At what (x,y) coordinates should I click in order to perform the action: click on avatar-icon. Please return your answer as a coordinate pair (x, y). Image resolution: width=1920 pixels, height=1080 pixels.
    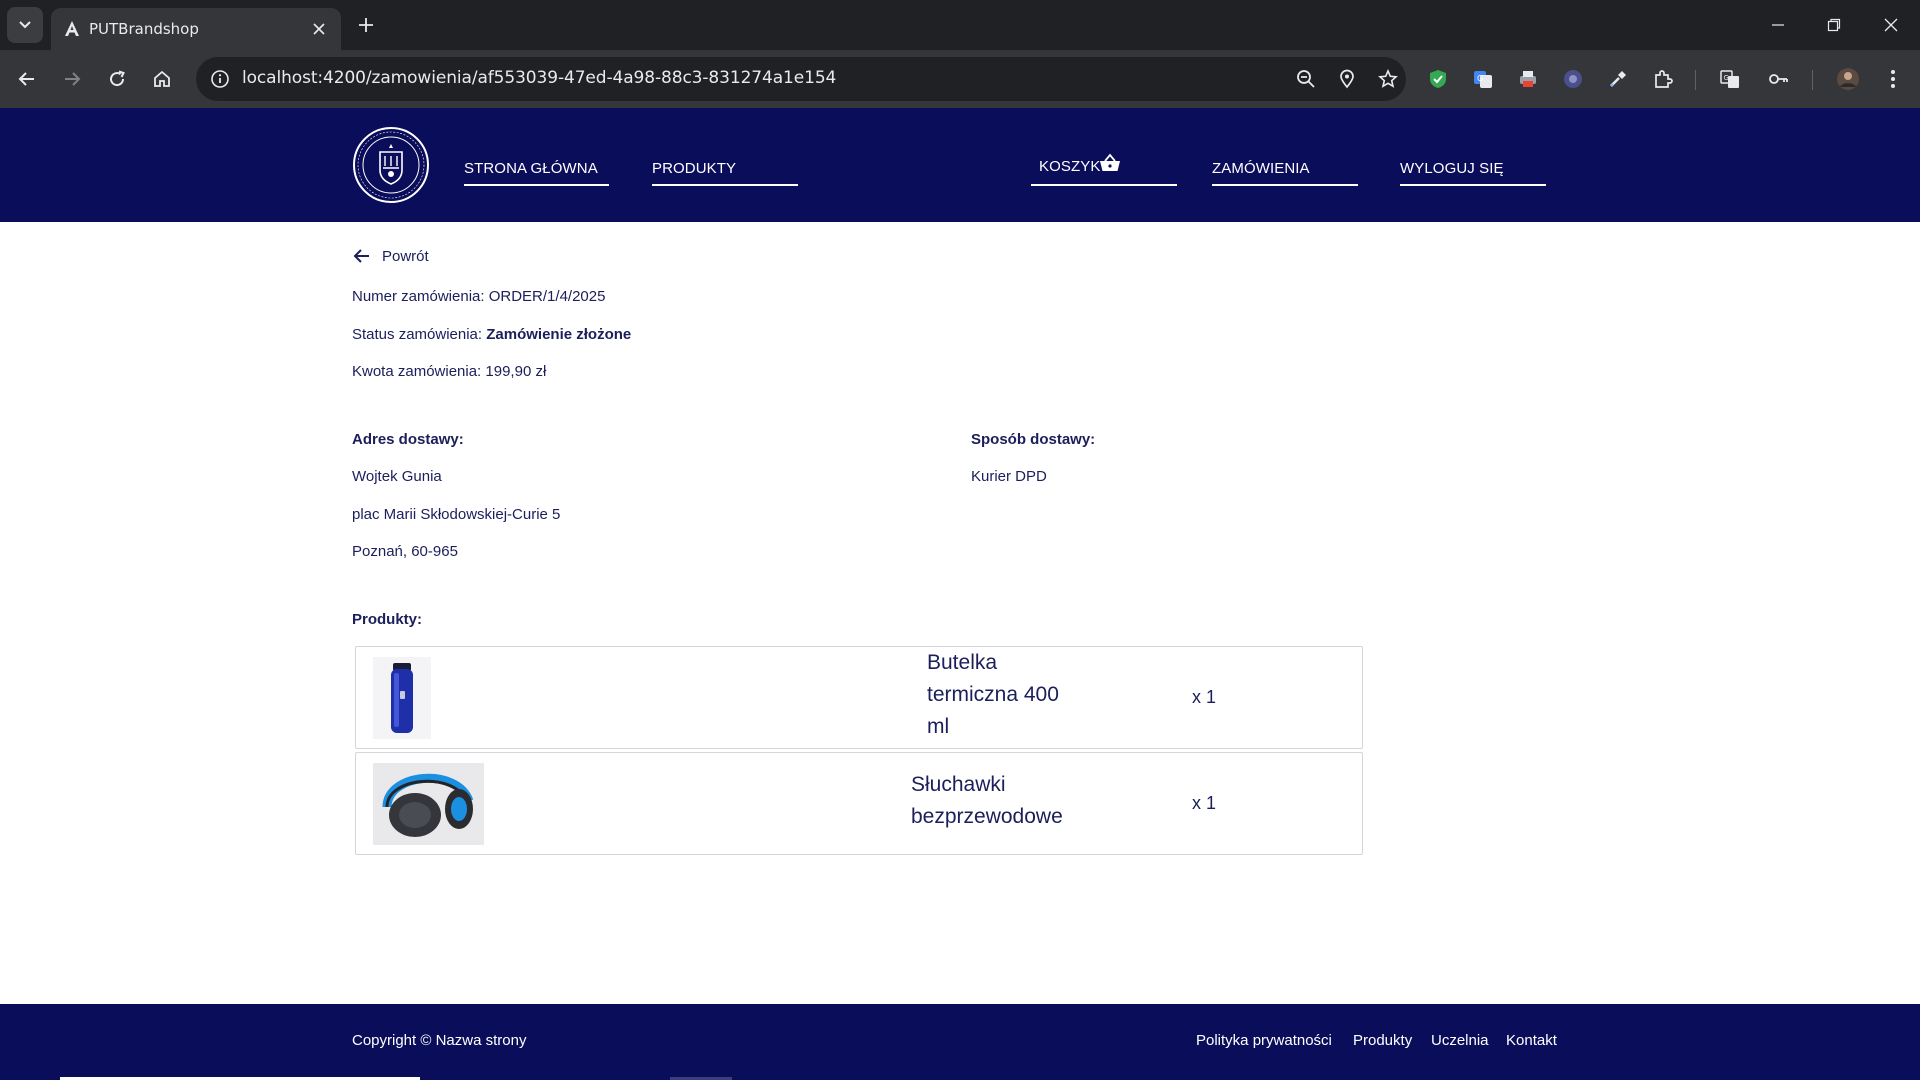
    Looking at the image, I should click on (1848, 79).